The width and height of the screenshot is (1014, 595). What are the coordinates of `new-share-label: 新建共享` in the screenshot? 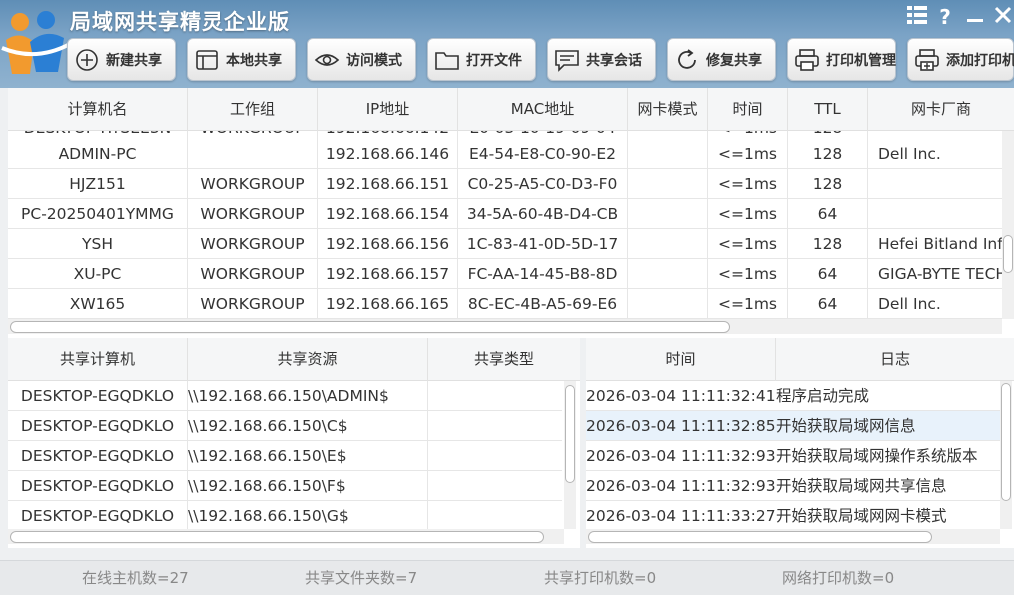 It's located at (134, 60).